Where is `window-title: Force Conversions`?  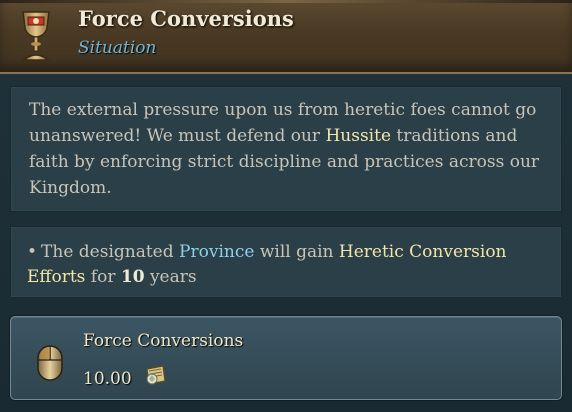
window-title: Force Conversions is located at coordinates (186, 18).